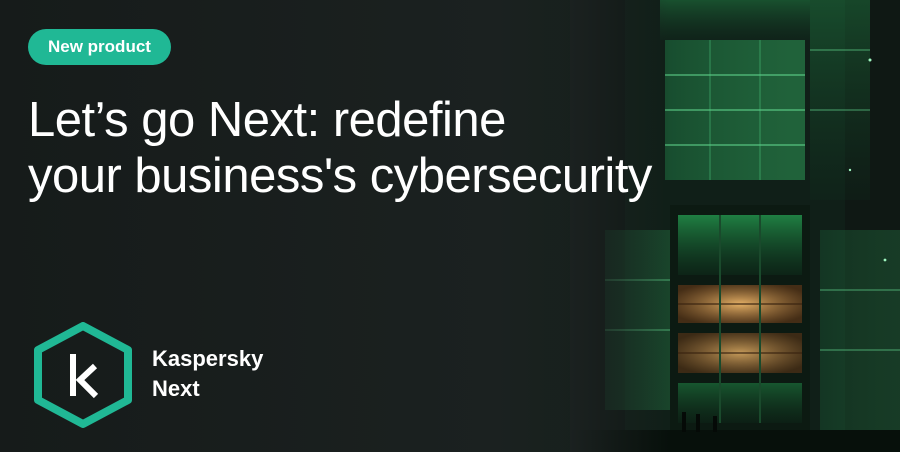 The width and height of the screenshot is (900, 452). What do you see at coordinates (176, 388) in the screenshot?
I see `brand-name-line-2: Next` at bounding box center [176, 388].